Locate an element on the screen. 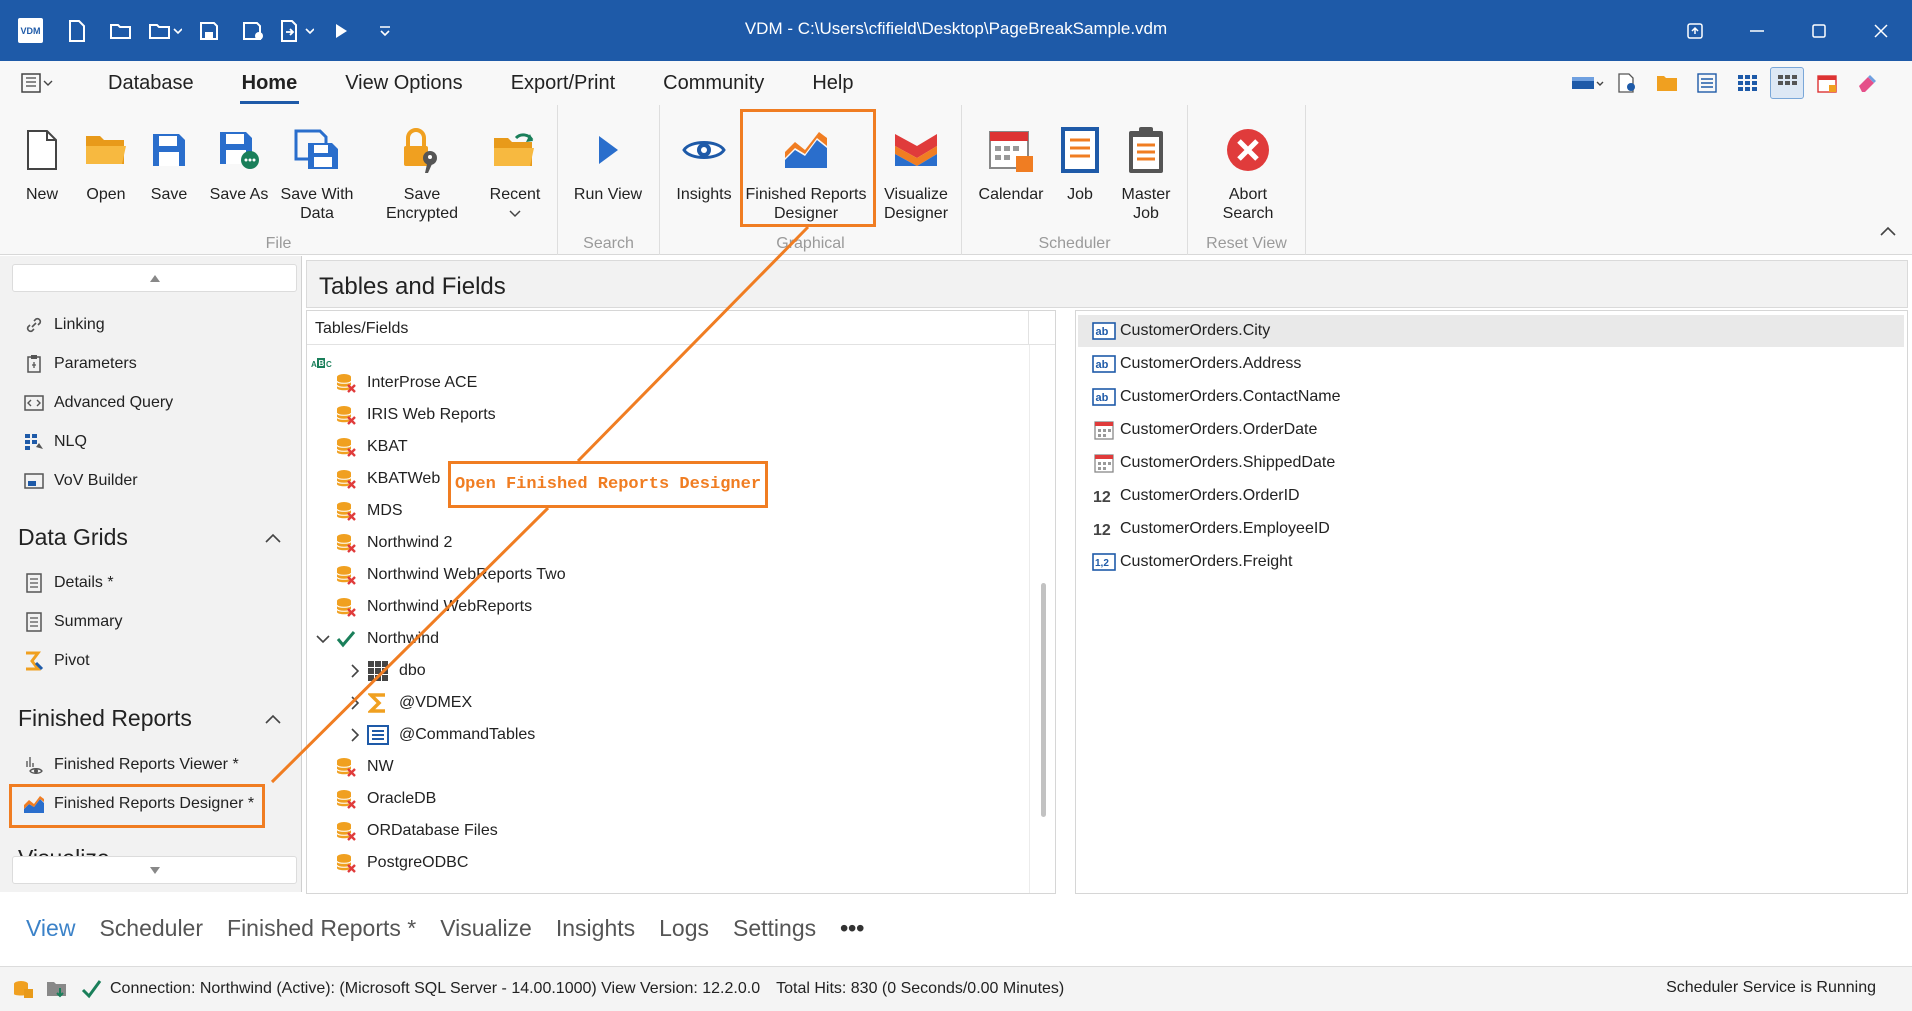 This screenshot has width=1912, height=1011. save-as-button: Save As is located at coordinates (239, 159).